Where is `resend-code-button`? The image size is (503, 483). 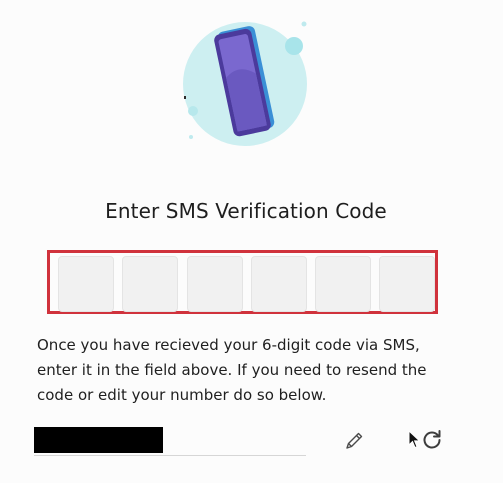 resend-code-button is located at coordinates (432, 440).